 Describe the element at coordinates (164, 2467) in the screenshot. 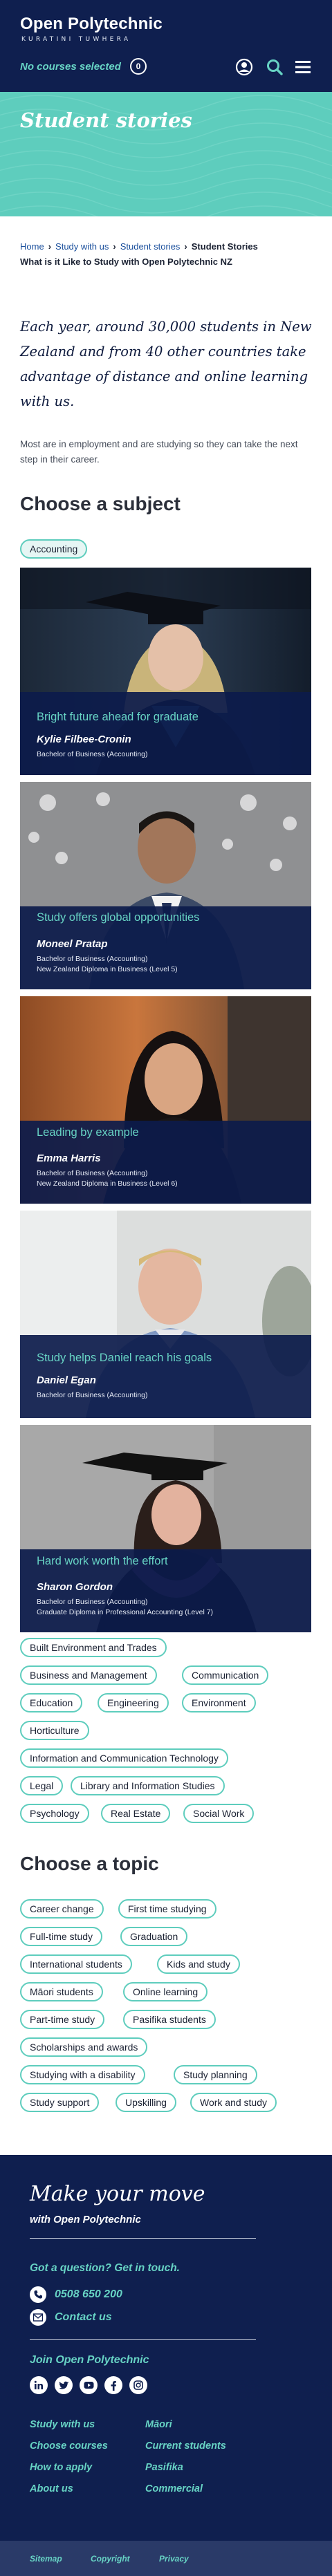

I see `footer-link-pasifika: Pasifika` at that location.